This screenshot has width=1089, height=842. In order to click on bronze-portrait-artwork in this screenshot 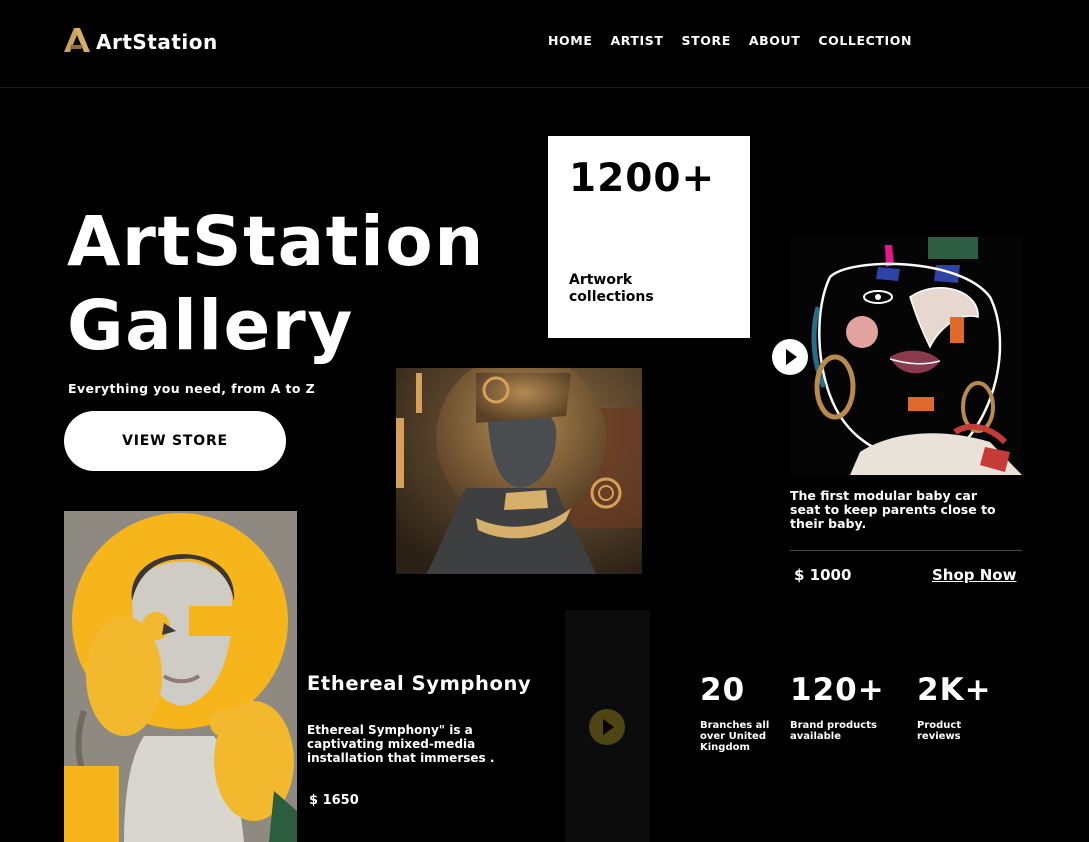, I will do `click(519, 471)`.